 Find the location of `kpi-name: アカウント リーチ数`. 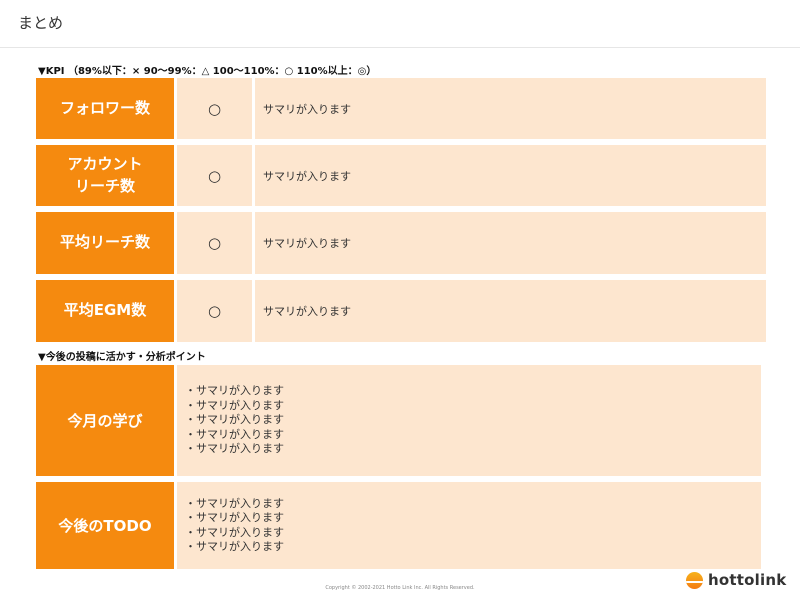

kpi-name: アカウント リーチ数 is located at coordinates (105, 175).